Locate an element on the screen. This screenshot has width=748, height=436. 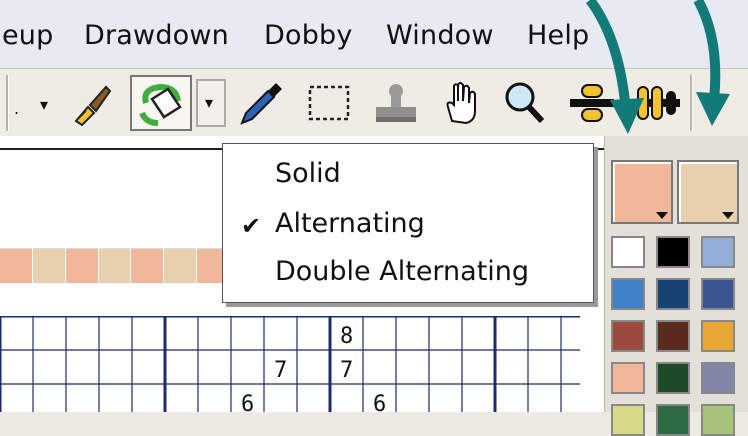
fill-mode-dropdown-button: ▾ is located at coordinates (211, 103).